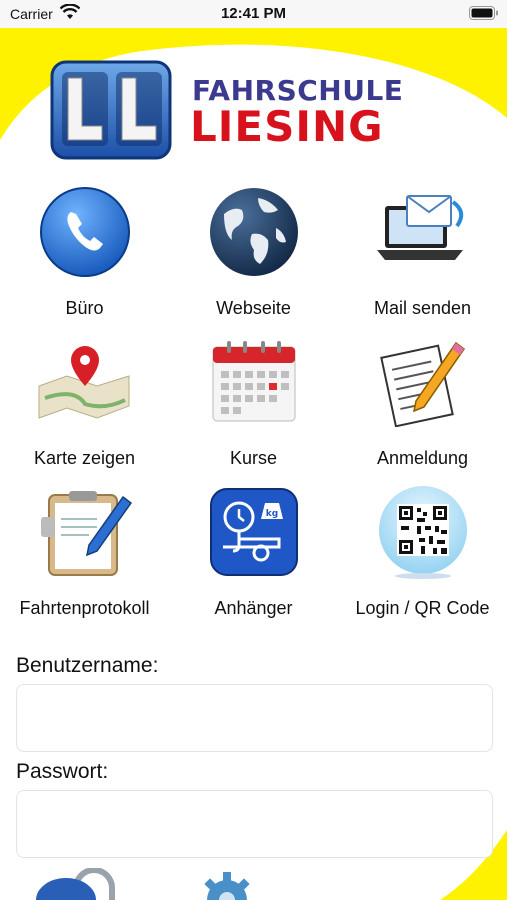  Describe the element at coordinates (253, 458) in the screenshot. I see `tile-label: Kurse` at that location.